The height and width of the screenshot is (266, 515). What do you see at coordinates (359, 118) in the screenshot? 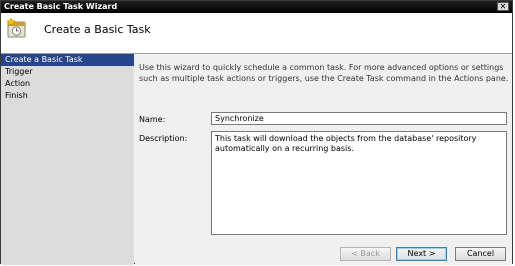
I see `name-input` at bounding box center [359, 118].